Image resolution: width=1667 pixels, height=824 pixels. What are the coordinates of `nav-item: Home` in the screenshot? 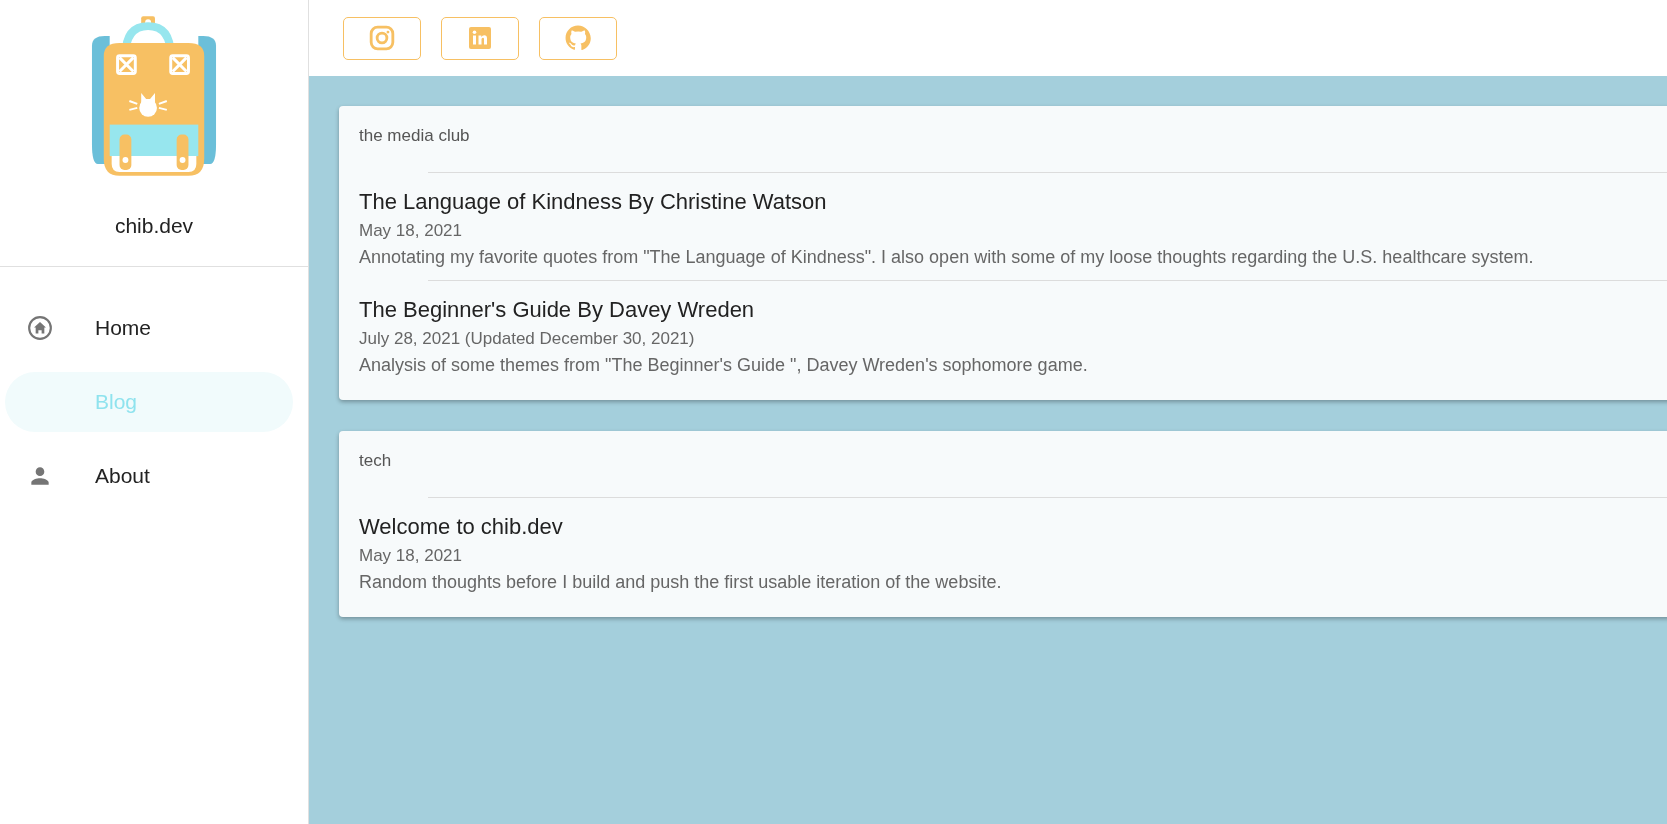 It's located at (149, 328).